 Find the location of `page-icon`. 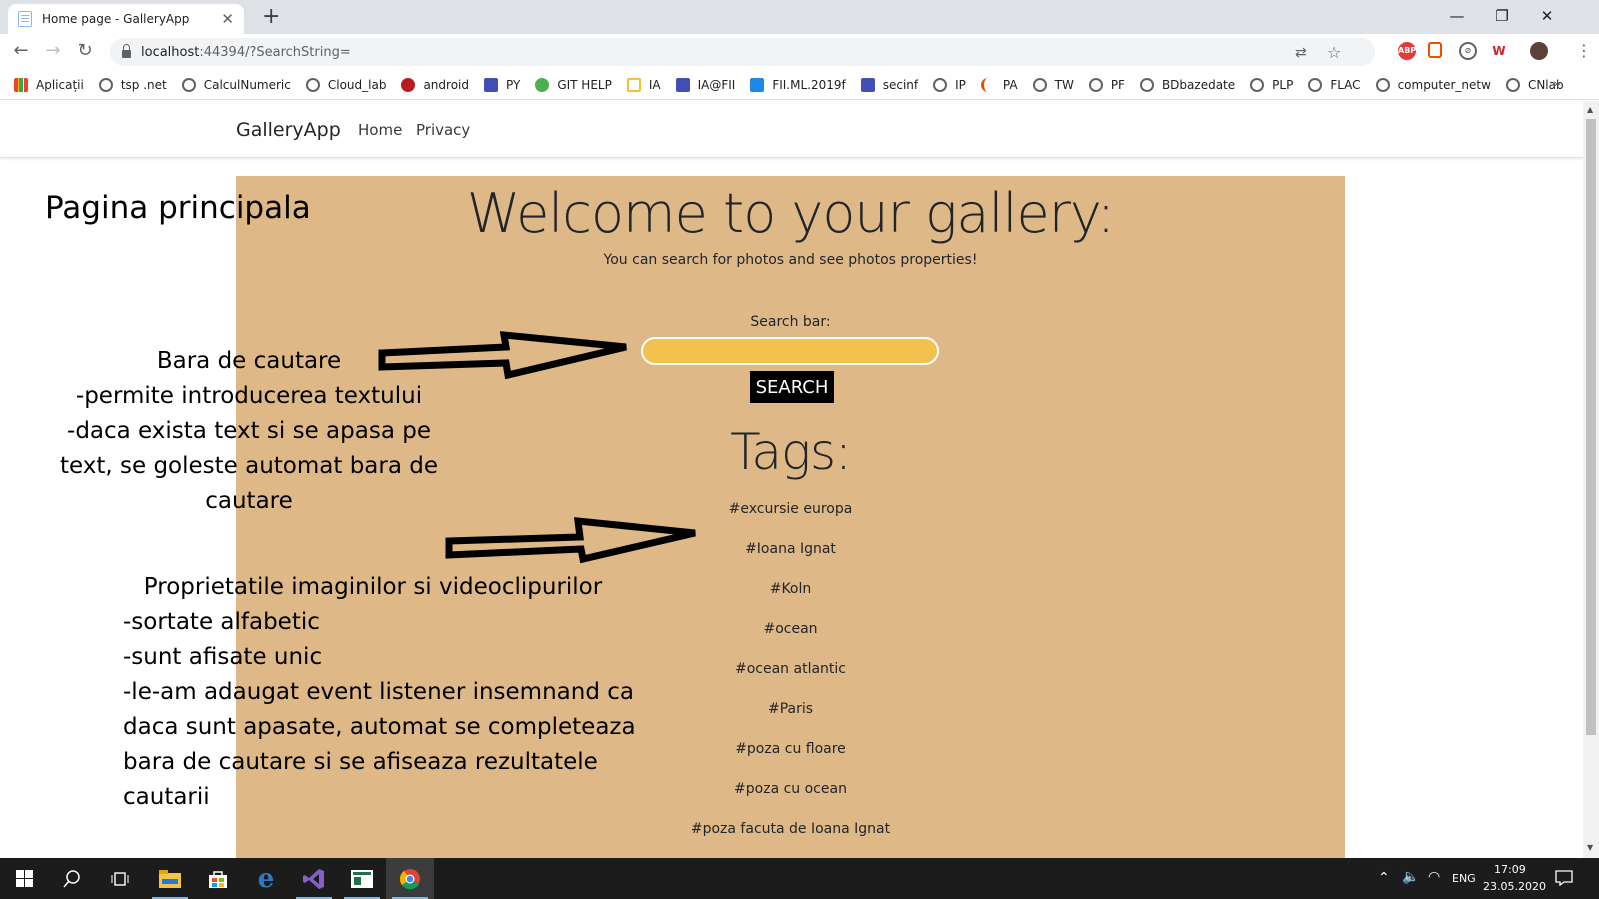

page-icon is located at coordinates (25, 19).